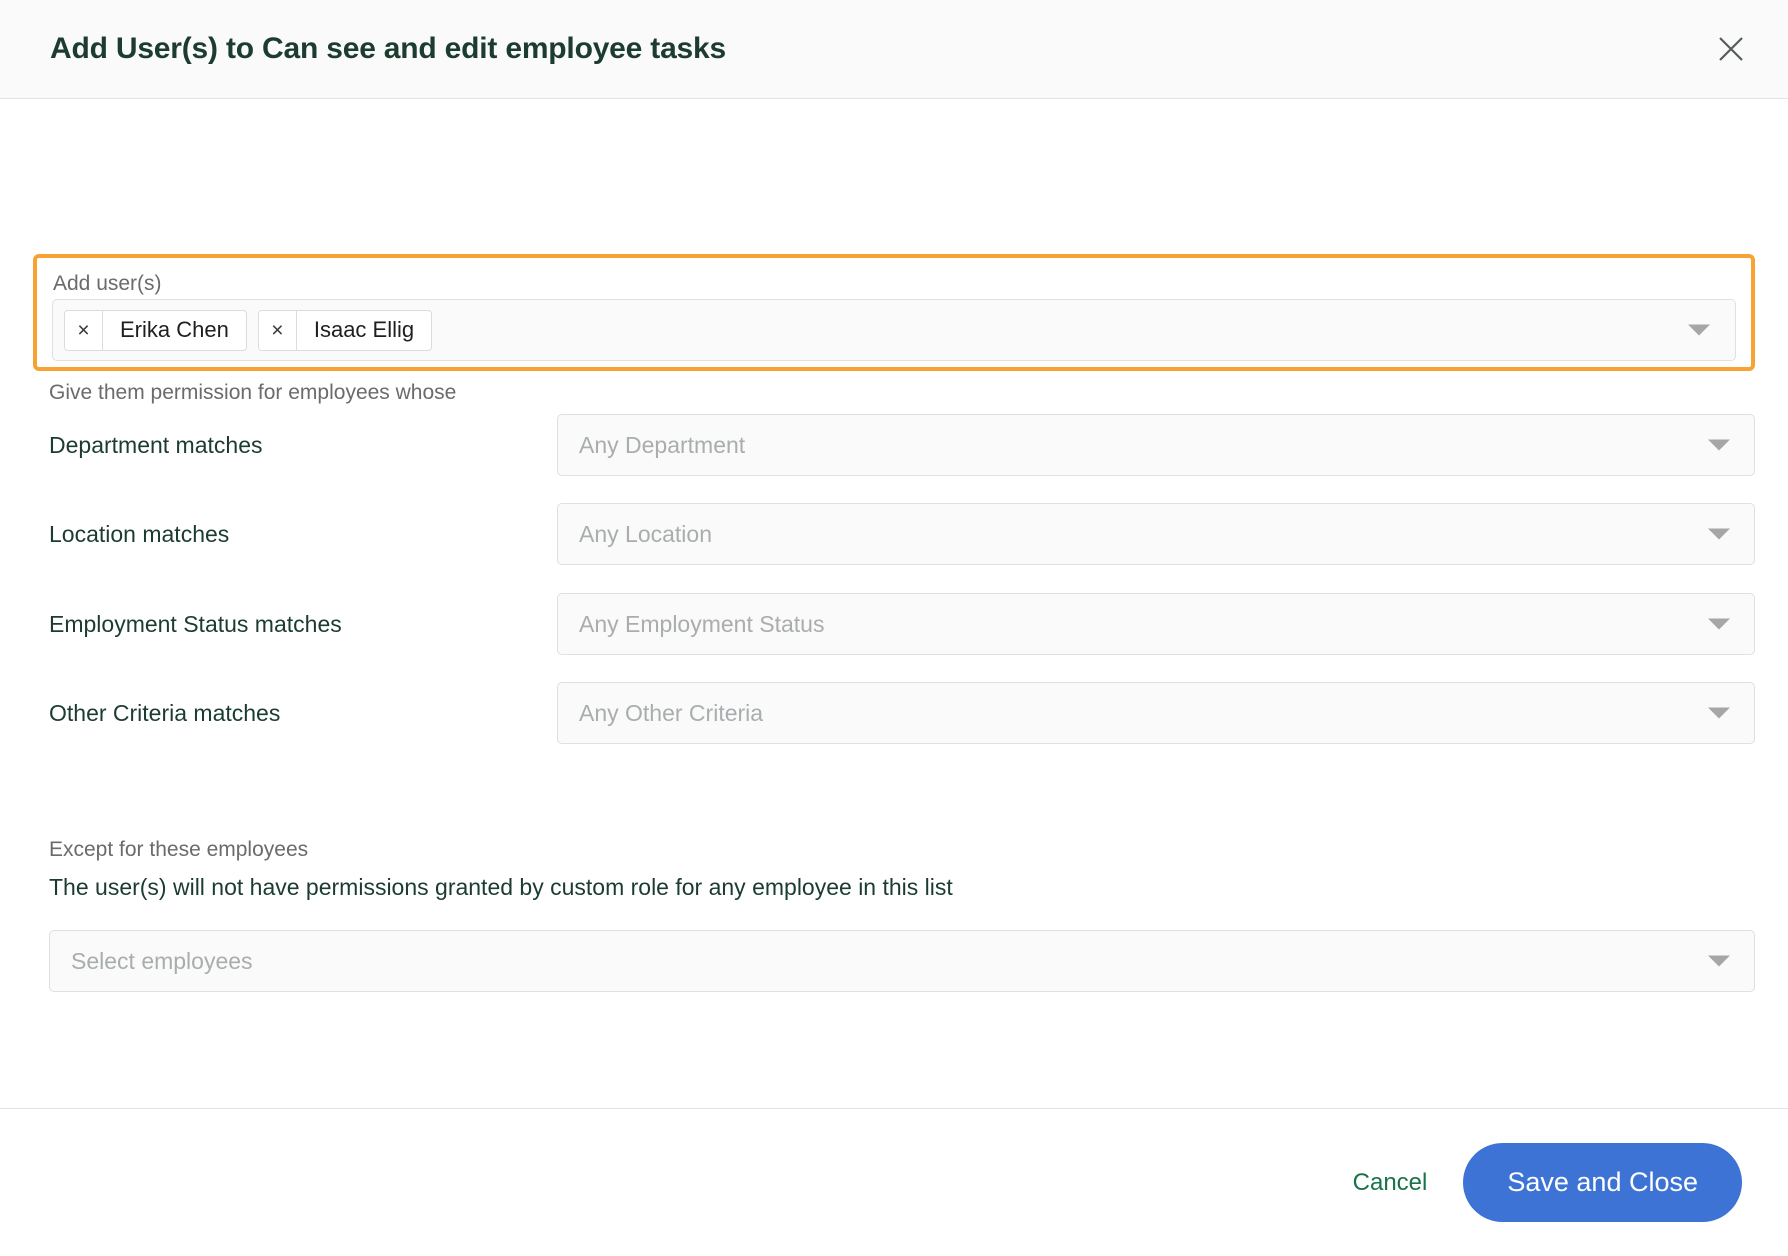 The width and height of the screenshot is (1788, 1256). I want to click on select-employees-placeholder: Select employees, so click(162, 960).